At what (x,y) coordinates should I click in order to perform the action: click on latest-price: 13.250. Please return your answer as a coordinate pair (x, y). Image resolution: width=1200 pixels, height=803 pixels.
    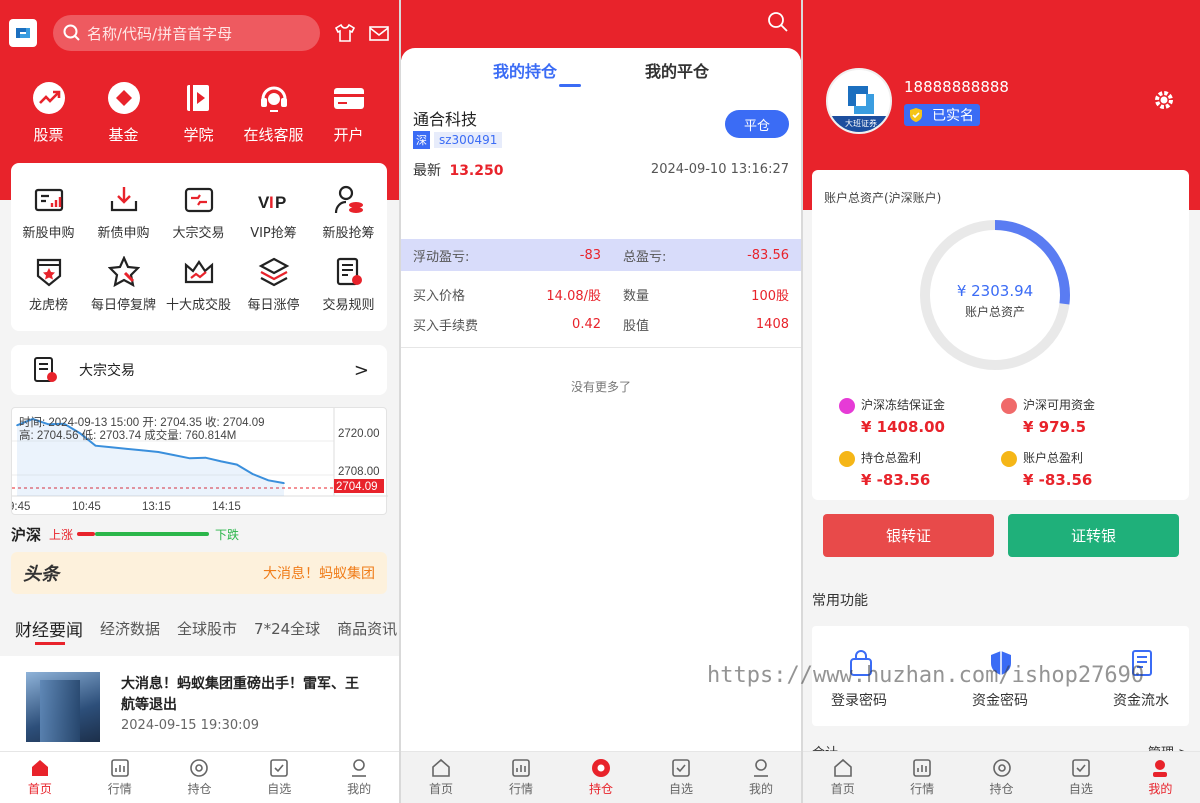
    Looking at the image, I should click on (476, 171).